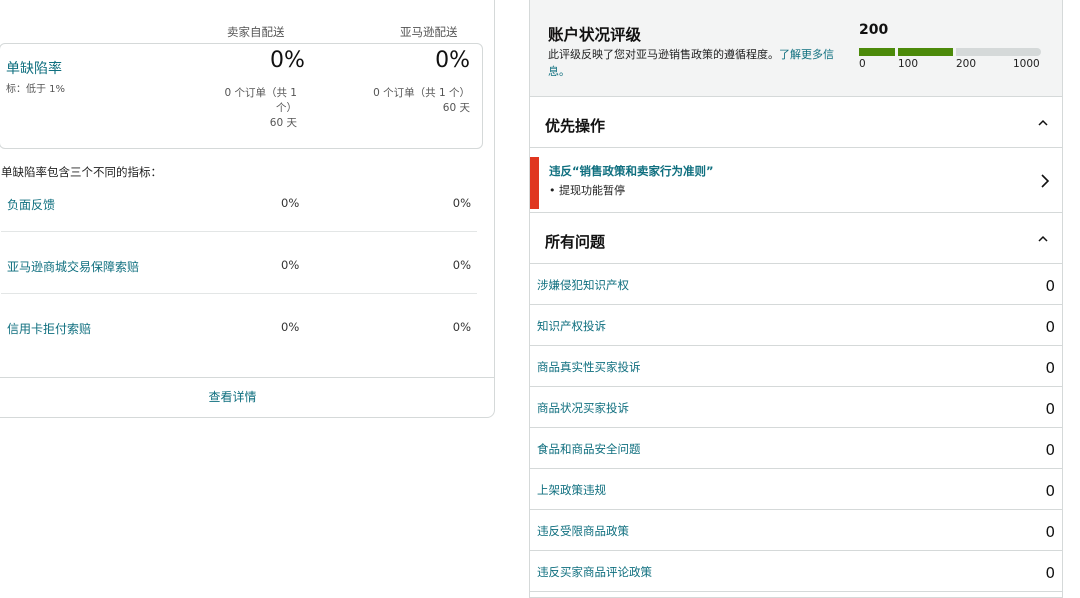 Image resolution: width=1080 pixels, height=598 pixels. I want to click on odr-amazon-pct: 0%, so click(452, 60).